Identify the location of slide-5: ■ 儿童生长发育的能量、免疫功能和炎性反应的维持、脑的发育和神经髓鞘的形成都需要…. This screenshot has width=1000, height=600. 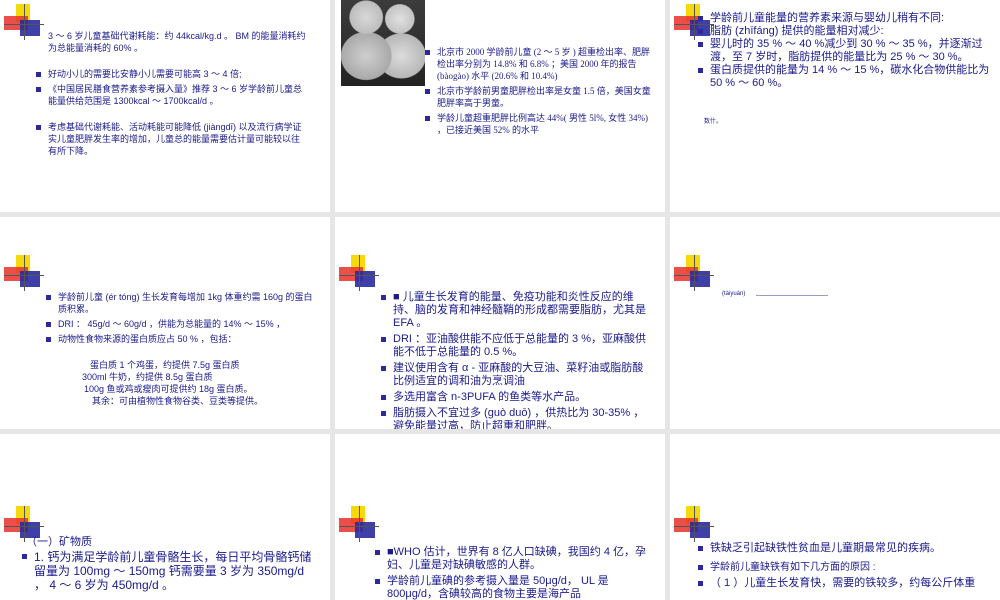
(500, 323).